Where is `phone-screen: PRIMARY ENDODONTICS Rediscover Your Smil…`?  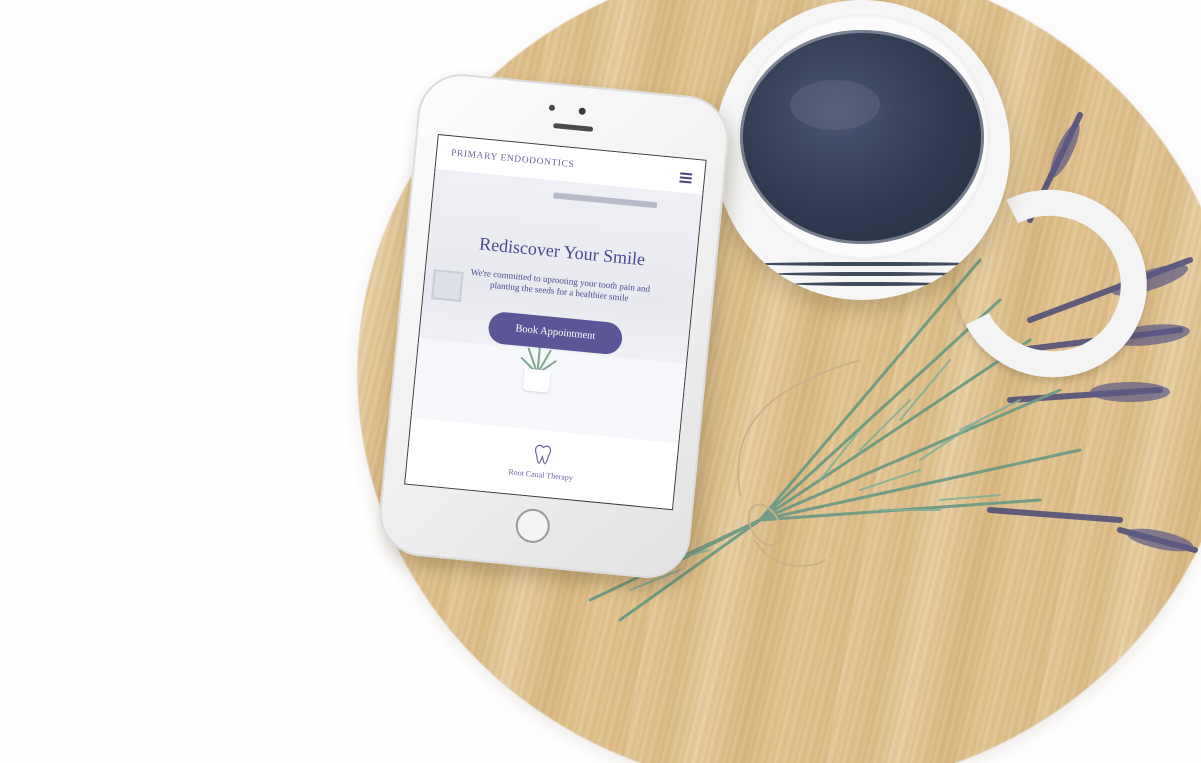
phone-screen: PRIMARY ENDODONTICS Rediscover Your Smil… is located at coordinates (555, 322).